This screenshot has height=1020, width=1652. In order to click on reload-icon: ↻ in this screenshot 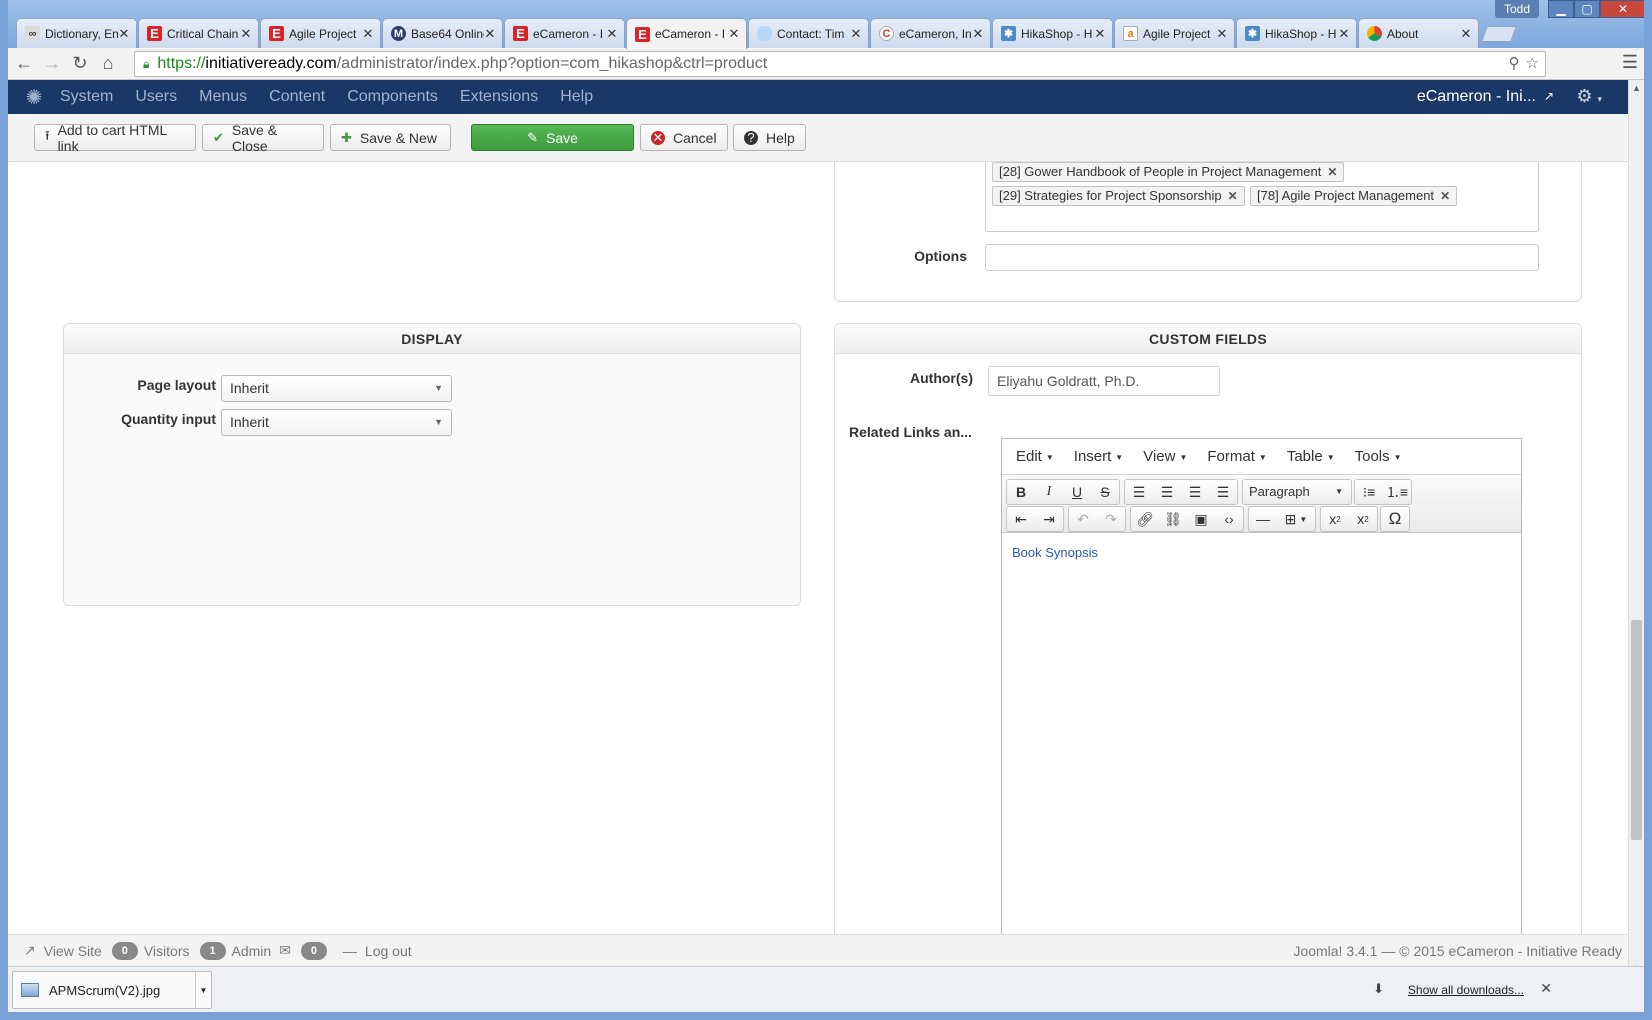, I will do `click(80, 64)`.